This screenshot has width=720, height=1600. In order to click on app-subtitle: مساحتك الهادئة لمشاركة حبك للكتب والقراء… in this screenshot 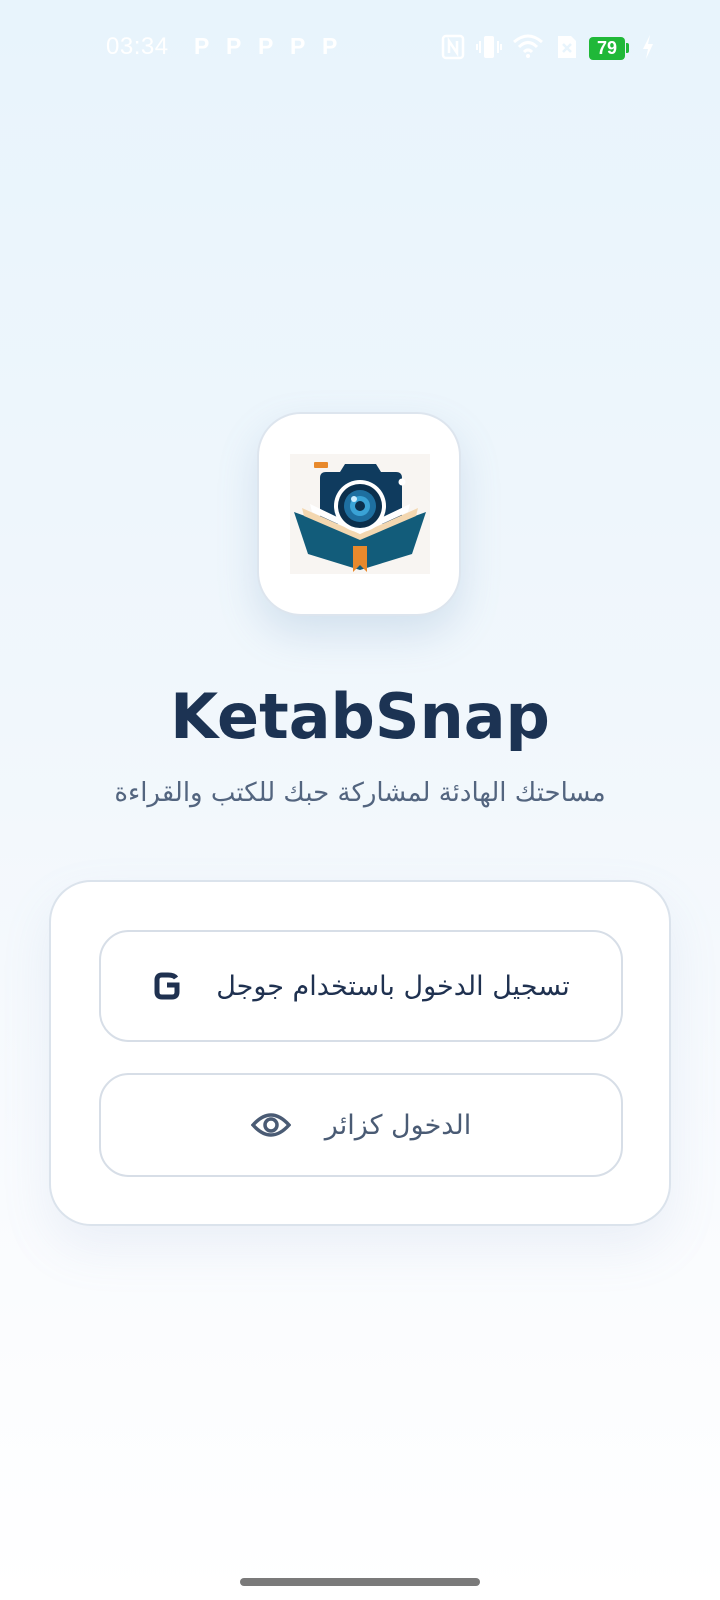, I will do `click(360, 793)`.